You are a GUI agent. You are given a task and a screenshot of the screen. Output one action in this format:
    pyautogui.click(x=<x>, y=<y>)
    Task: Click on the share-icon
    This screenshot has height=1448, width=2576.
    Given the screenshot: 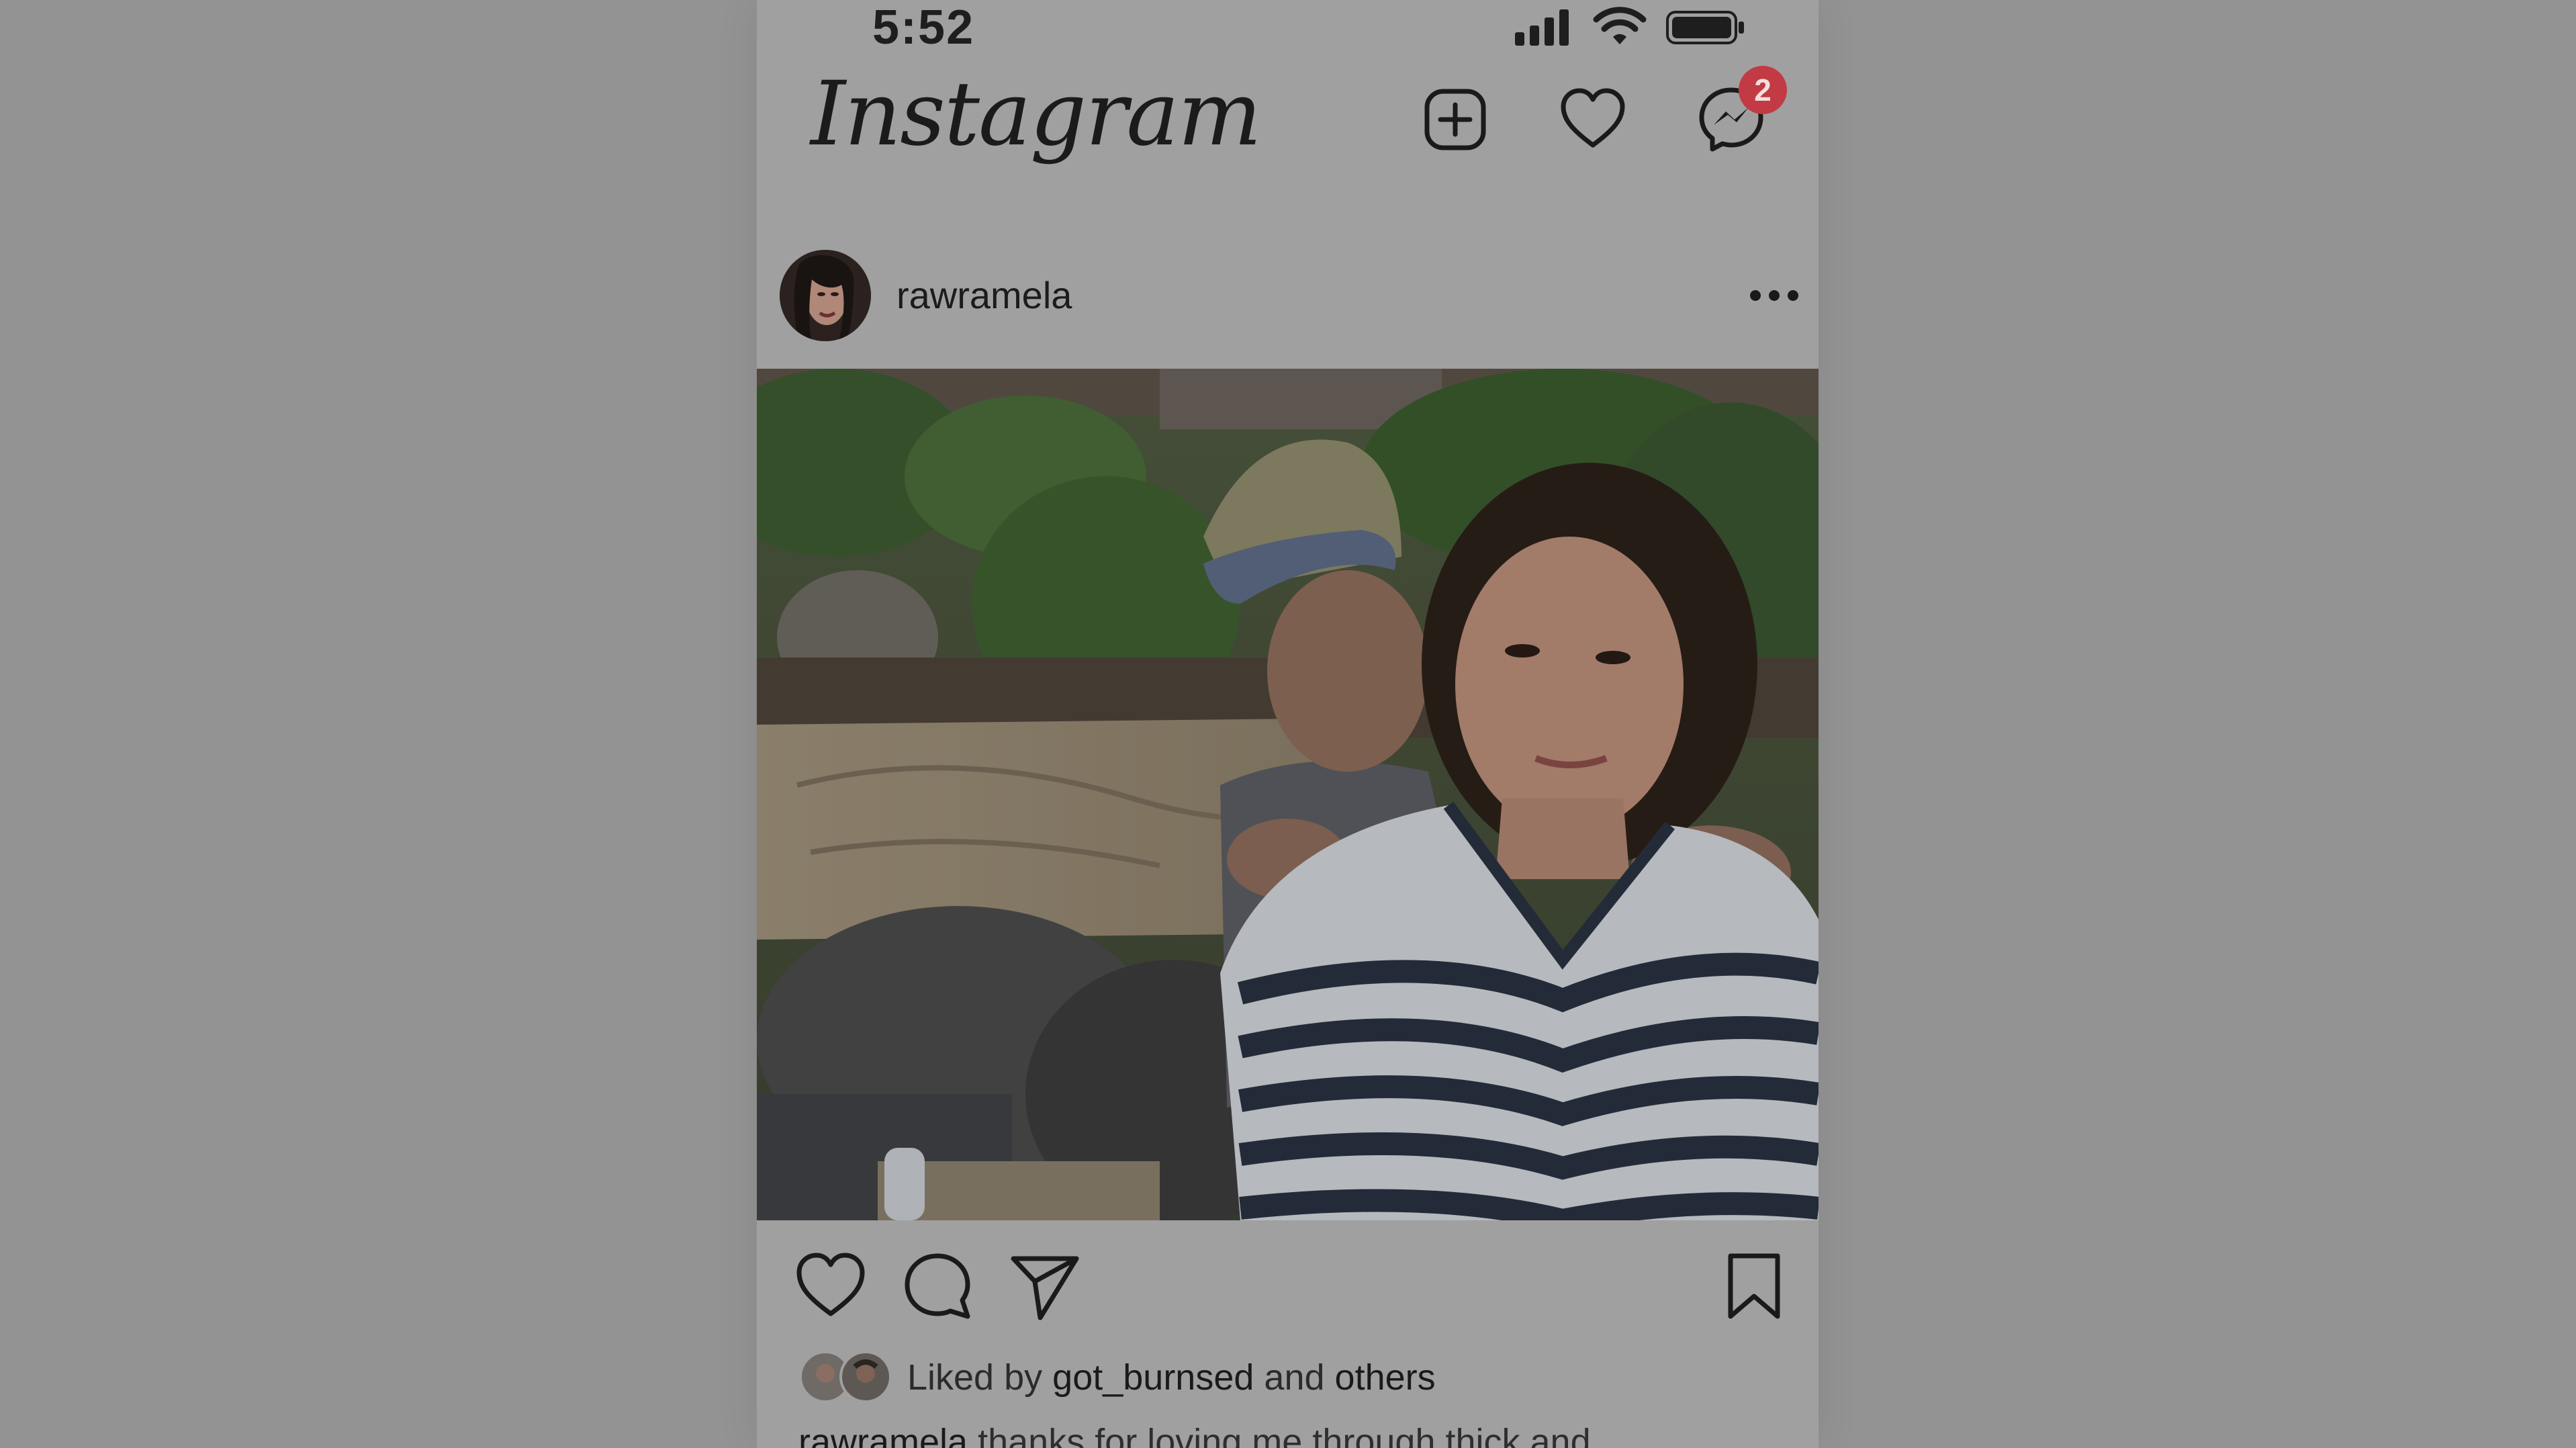 What is the action you would take?
    pyautogui.click(x=1045, y=1286)
    